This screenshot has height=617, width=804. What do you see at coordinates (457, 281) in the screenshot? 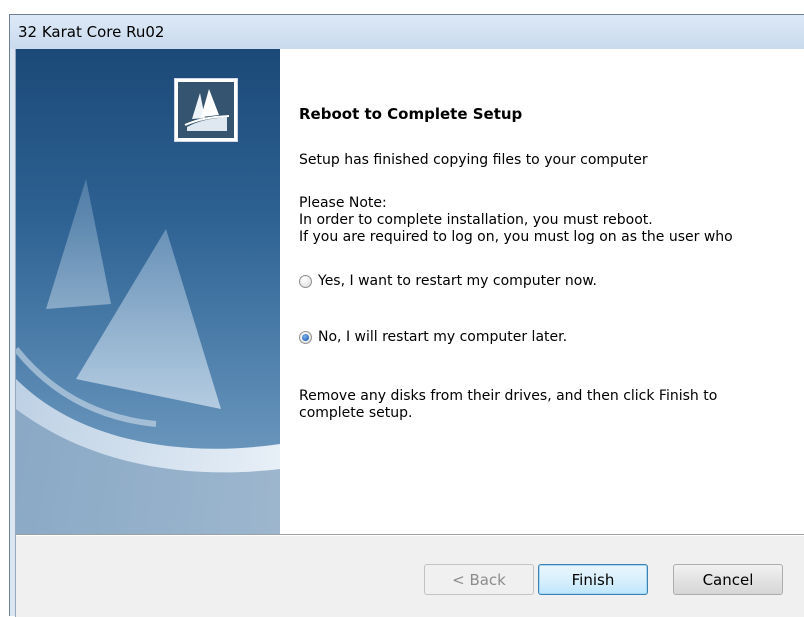
I see `restart-now-label: Yes, I want to restart my computer now.` at bounding box center [457, 281].